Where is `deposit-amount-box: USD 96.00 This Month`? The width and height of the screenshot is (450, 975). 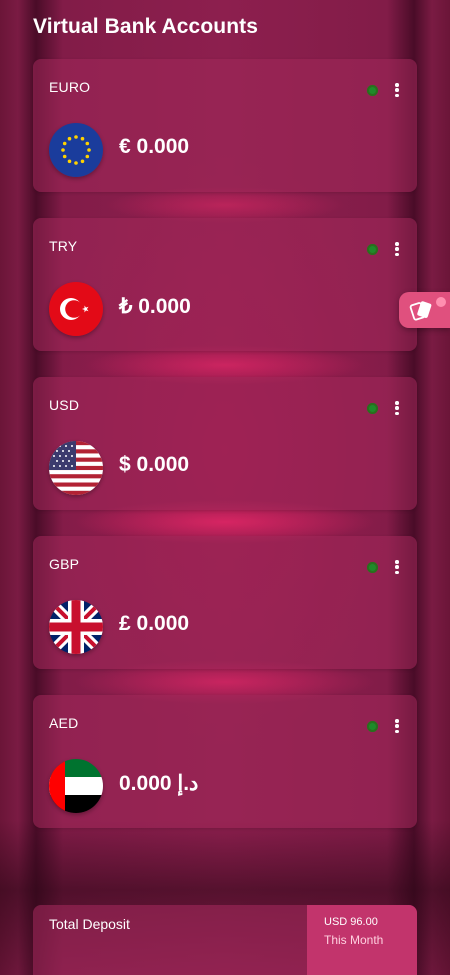
deposit-amount-box: USD 96.00 This Month is located at coordinates (362, 940).